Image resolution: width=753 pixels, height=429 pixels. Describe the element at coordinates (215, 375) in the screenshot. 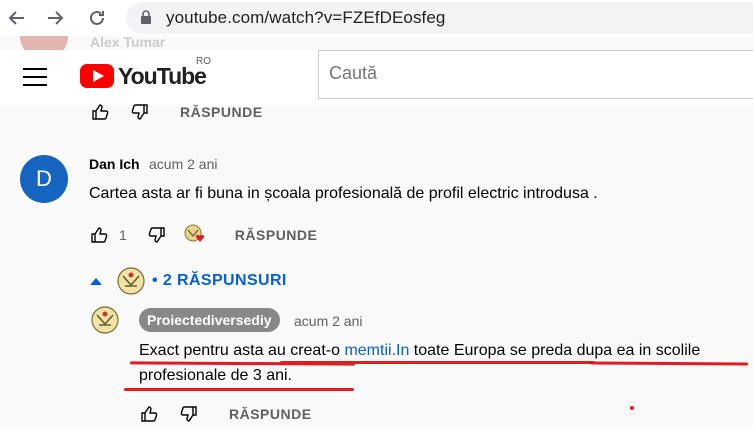

I see `reply-text-line2: profesionale de 3 ani.` at that location.